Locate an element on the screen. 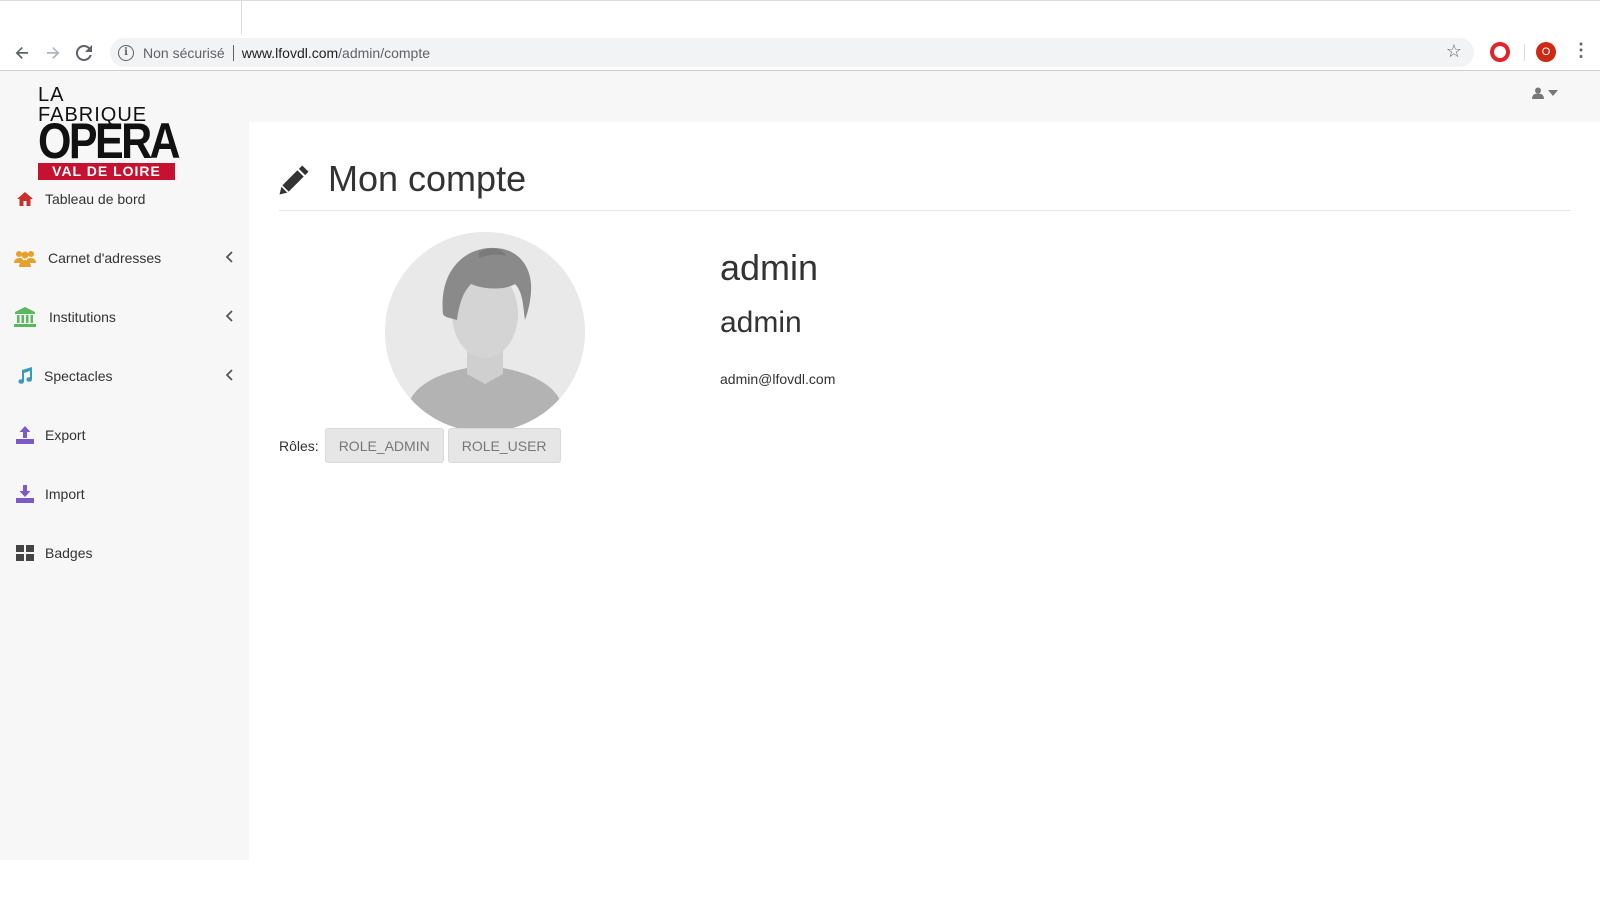  upload-icon is located at coordinates (25, 435).